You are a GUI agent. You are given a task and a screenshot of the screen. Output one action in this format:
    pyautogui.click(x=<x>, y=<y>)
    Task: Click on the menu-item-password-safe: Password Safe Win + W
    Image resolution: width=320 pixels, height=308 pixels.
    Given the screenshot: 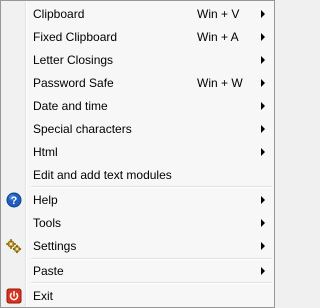 What is the action you would take?
    pyautogui.click(x=137, y=83)
    